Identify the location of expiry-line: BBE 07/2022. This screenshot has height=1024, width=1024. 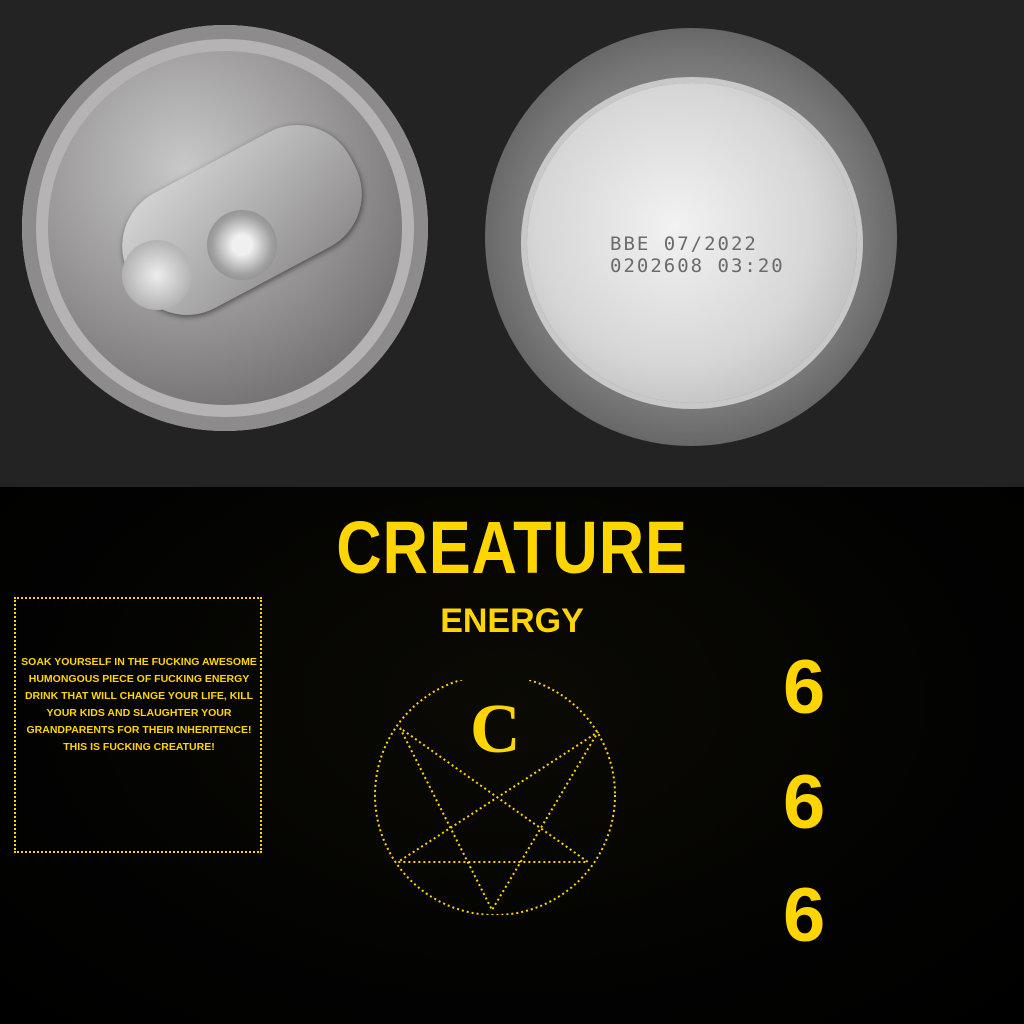
(684, 244).